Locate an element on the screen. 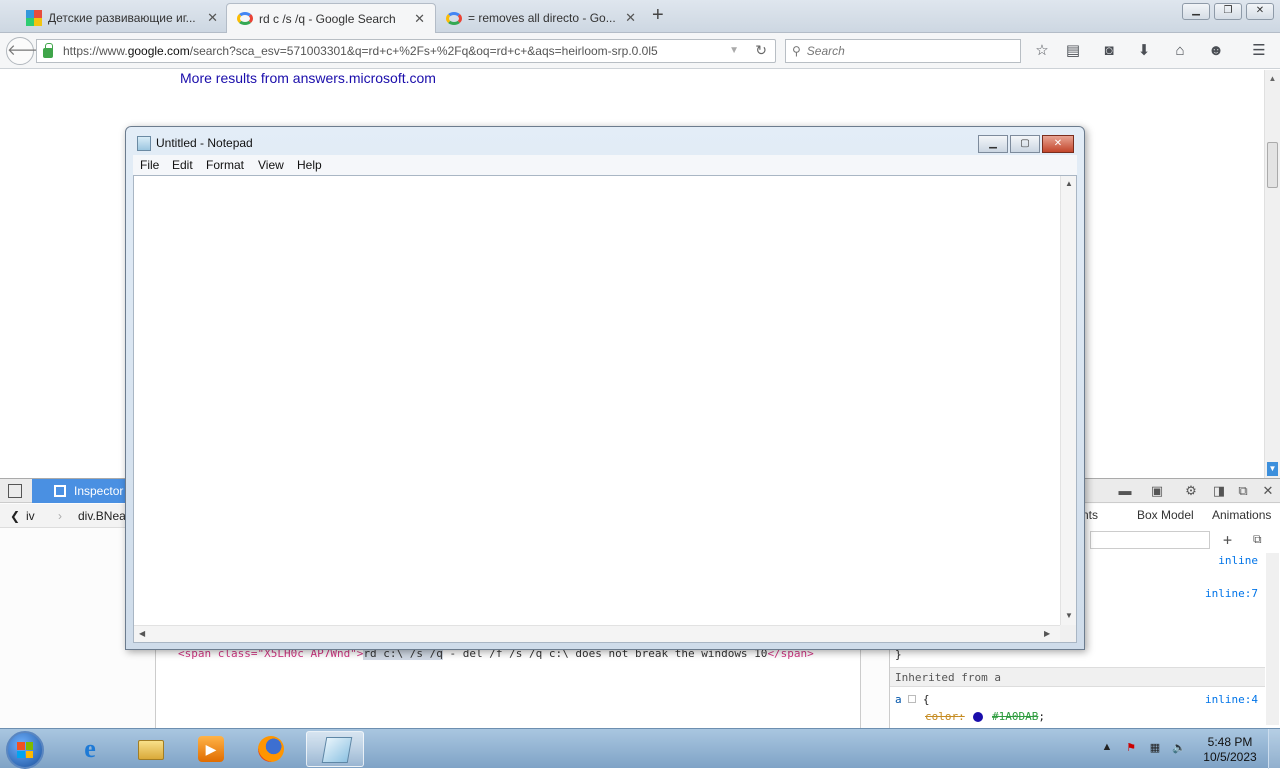 This screenshot has height=769, width=1280. start-button is located at coordinates (25, 750).